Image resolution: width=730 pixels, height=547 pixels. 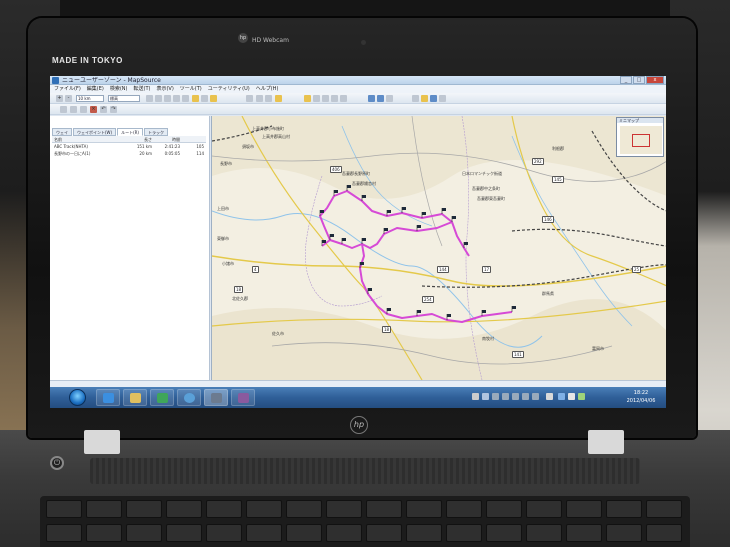 I want to click on open-file-icon, so click(x=424, y=98).